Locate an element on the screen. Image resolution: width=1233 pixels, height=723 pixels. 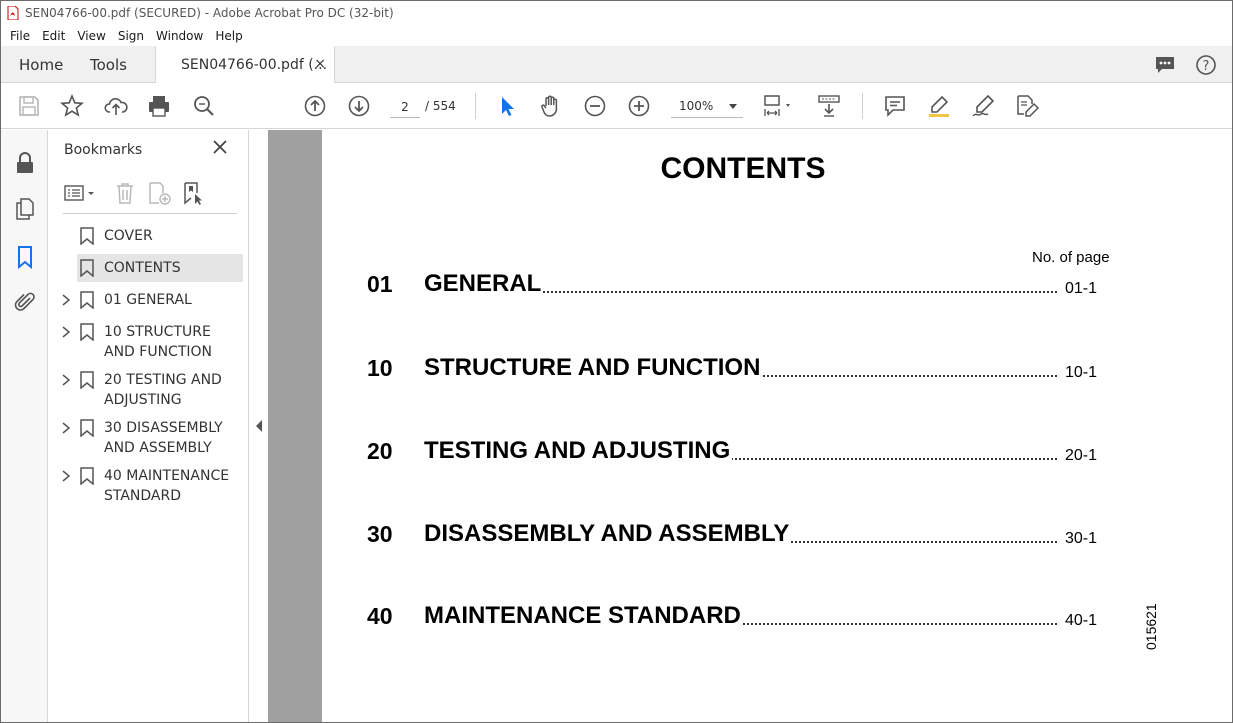
select-arrow-icon is located at coordinates (507, 106).